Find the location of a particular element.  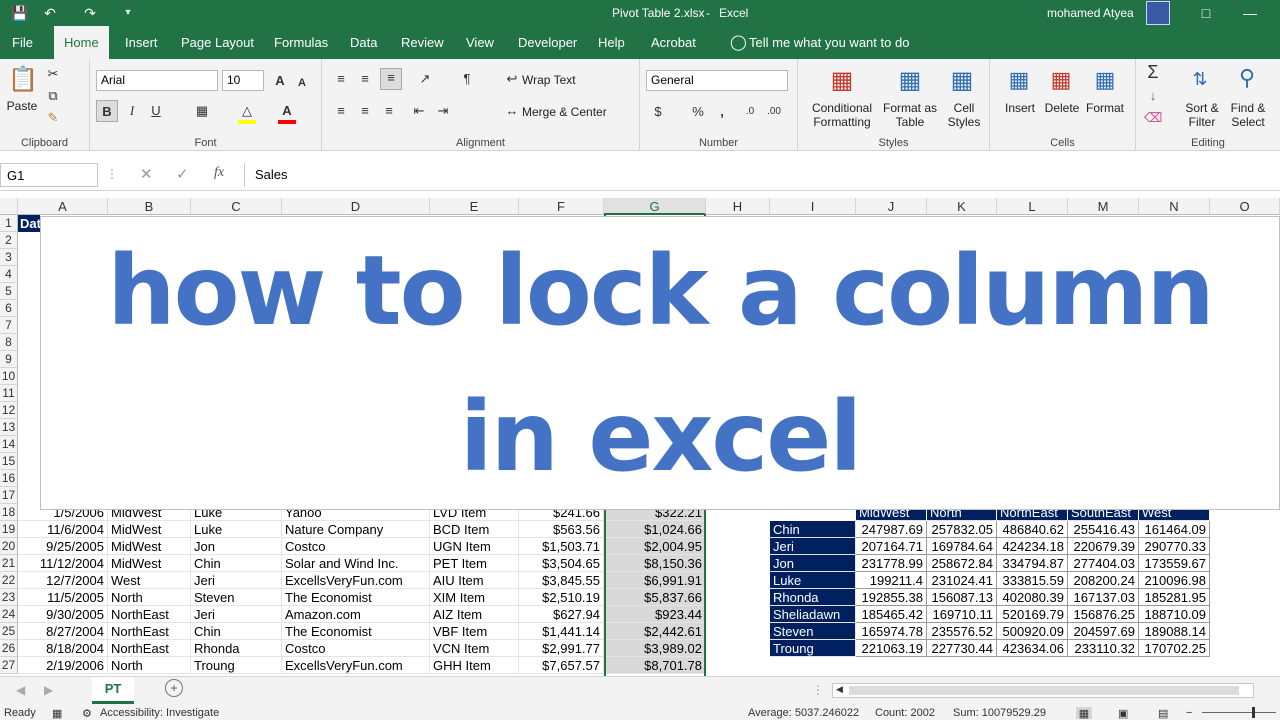

fill-icon: ↓ is located at coordinates (1153, 96).